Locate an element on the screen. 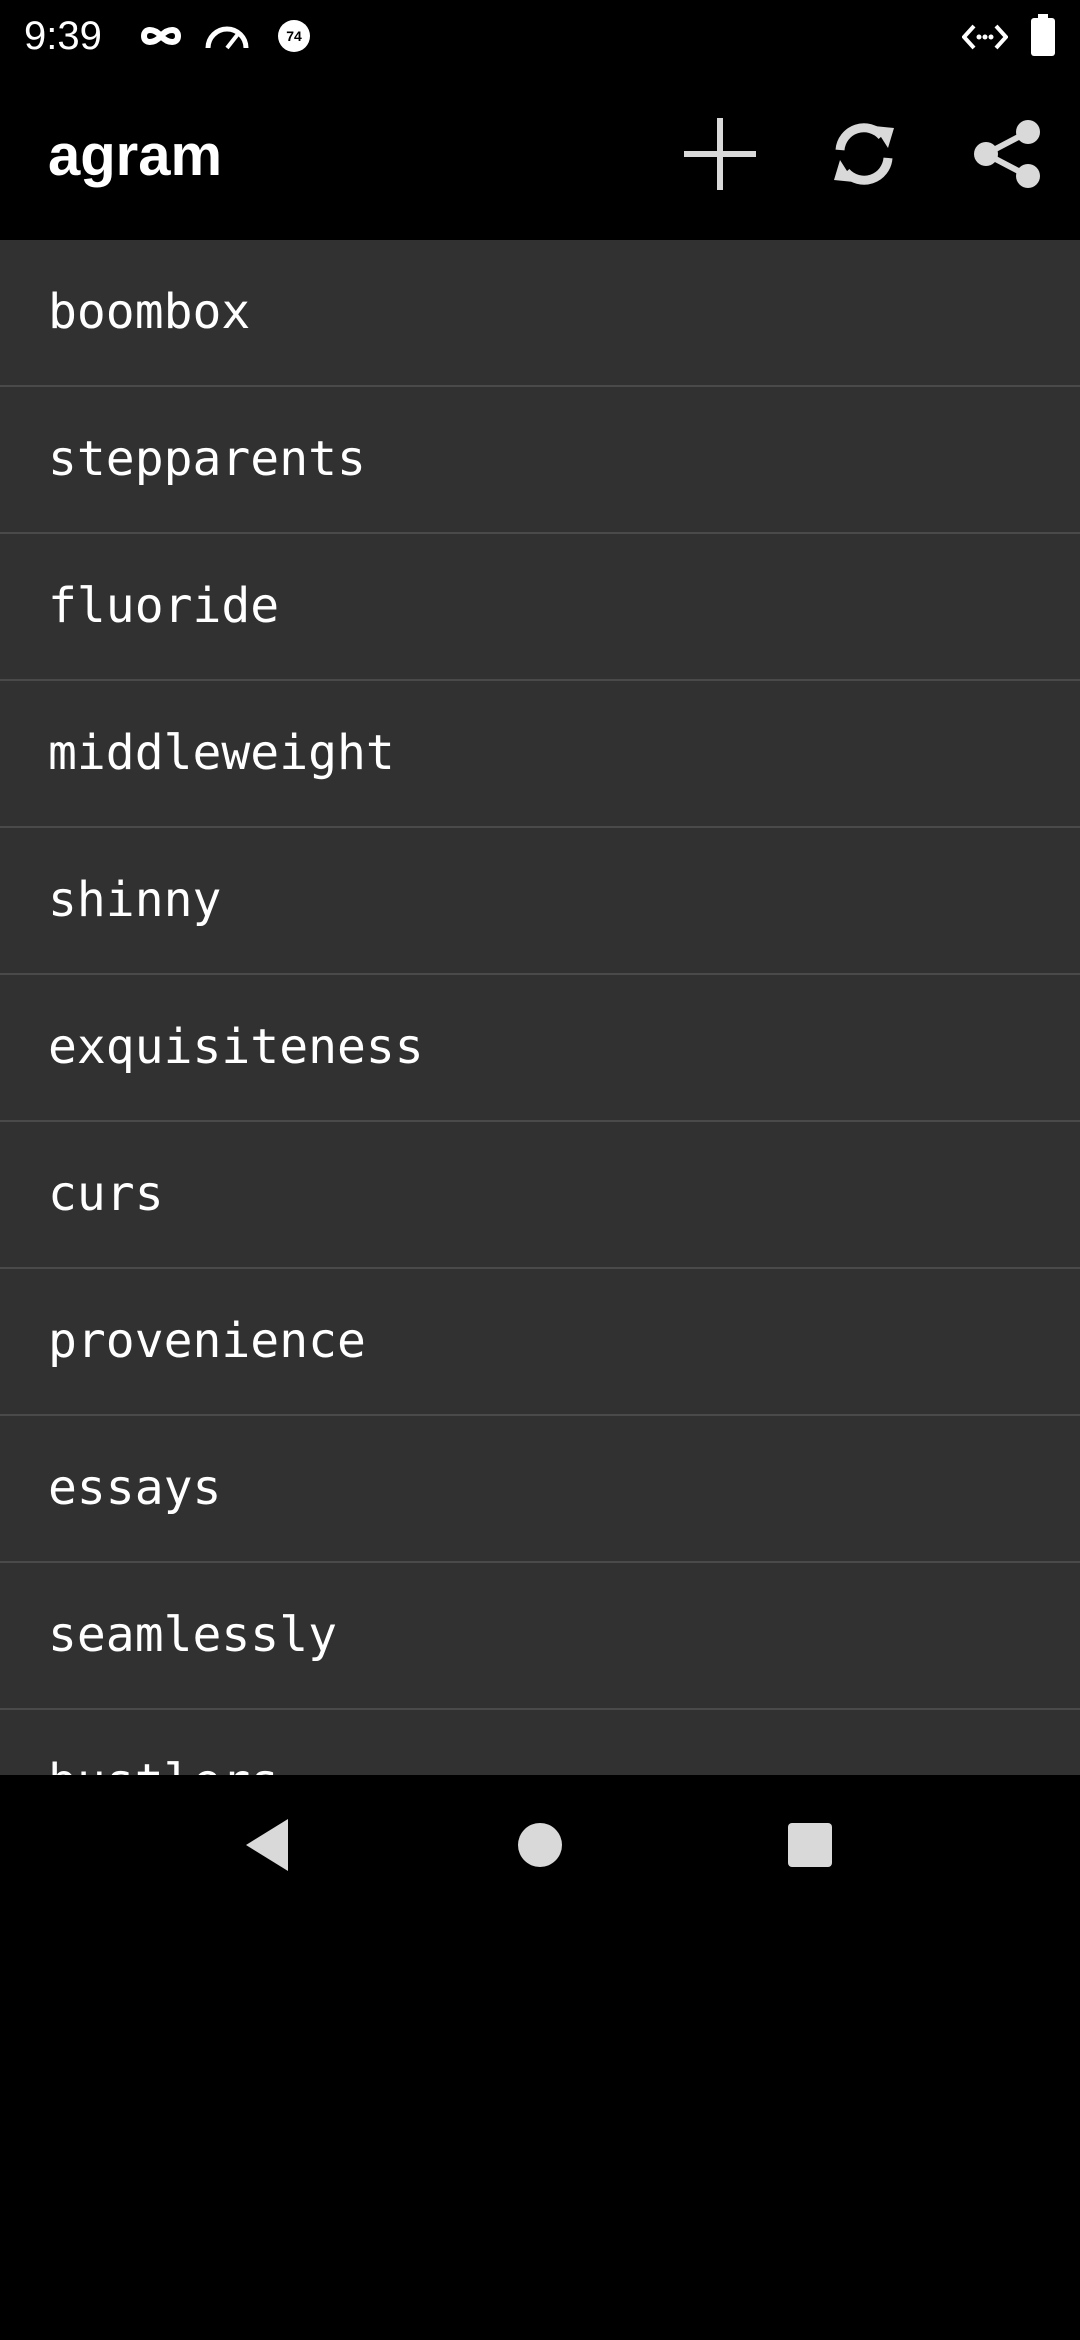 The width and height of the screenshot is (1080, 2340). list-item: exquisiteness is located at coordinates (540, 1048).